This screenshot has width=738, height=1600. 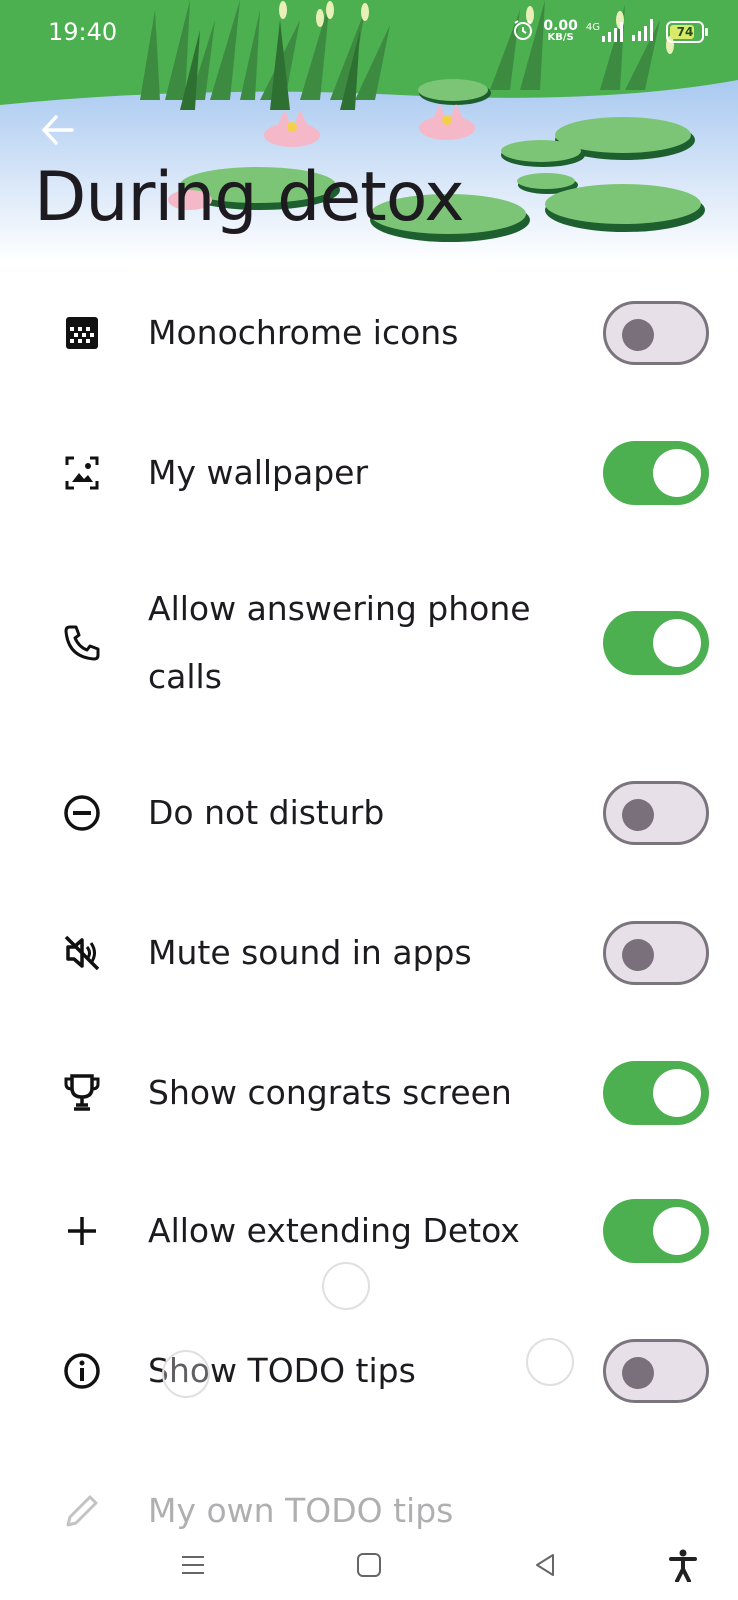 I want to click on arrow-left-icon, so click(x=58, y=130).